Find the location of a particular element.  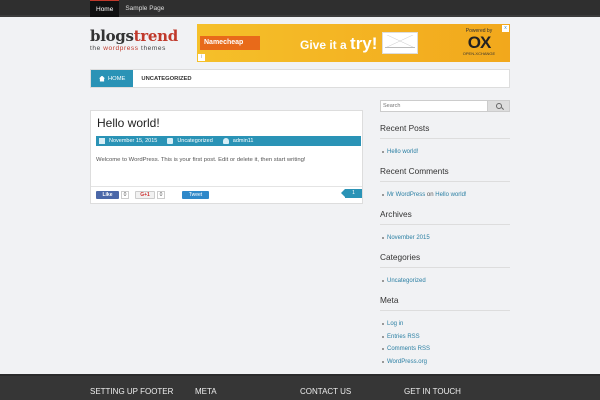

site-logo: blogstrend the wordpress themes is located at coordinates (134, 39).